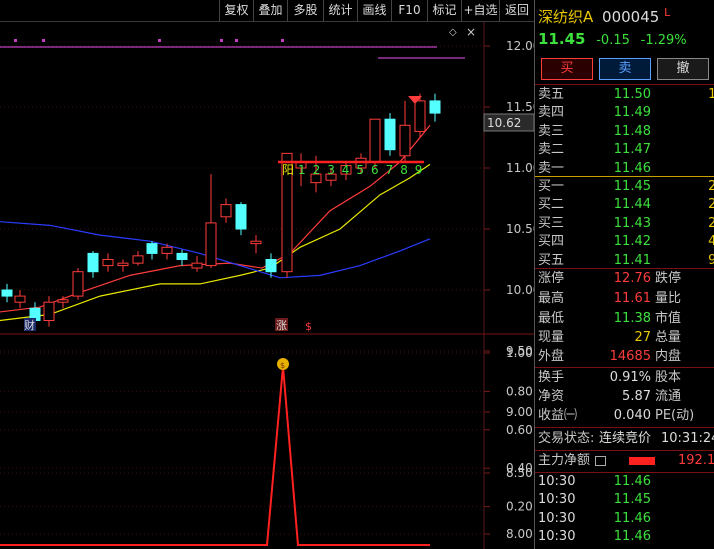 Image resolution: width=714 pixels, height=549 pixels. What do you see at coordinates (281, 325) in the screenshot?
I see `limit-up-marker: 涨` at bounding box center [281, 325].